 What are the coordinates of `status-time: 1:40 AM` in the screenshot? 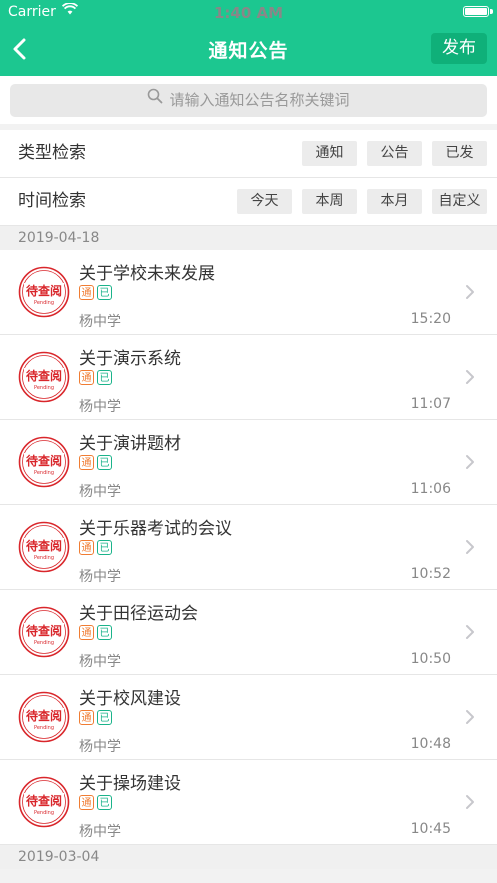 It's located at (248, 13).